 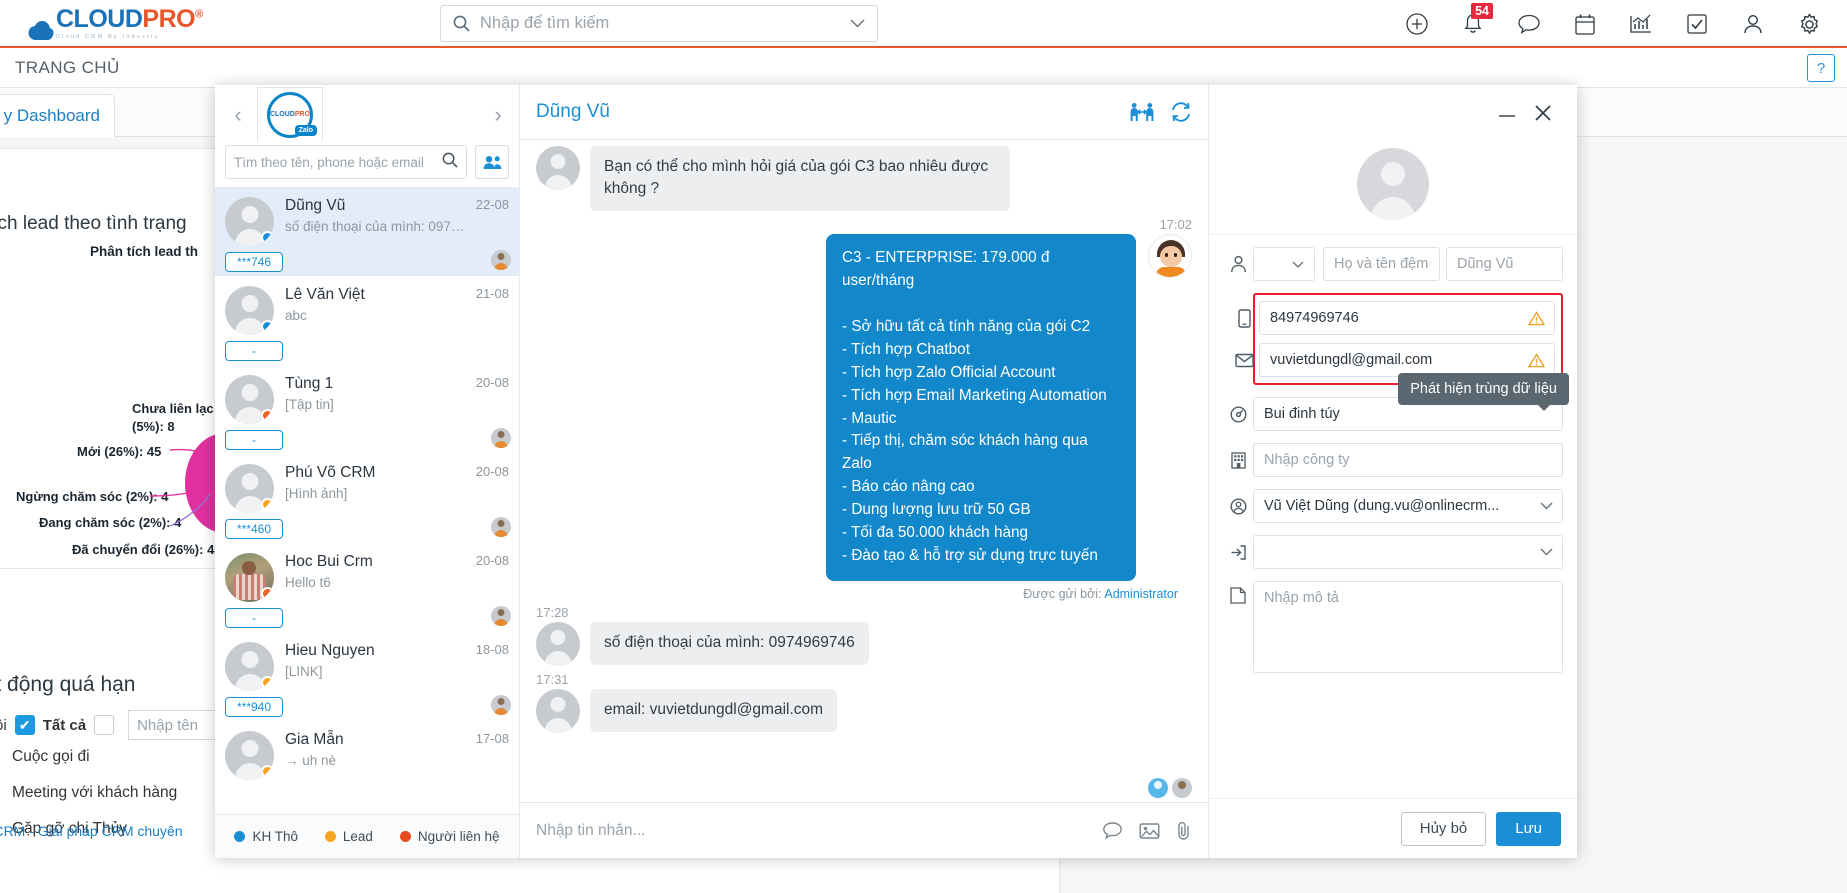 I want to click on phone-value: 84974969746, so click(x=1314, y=318).